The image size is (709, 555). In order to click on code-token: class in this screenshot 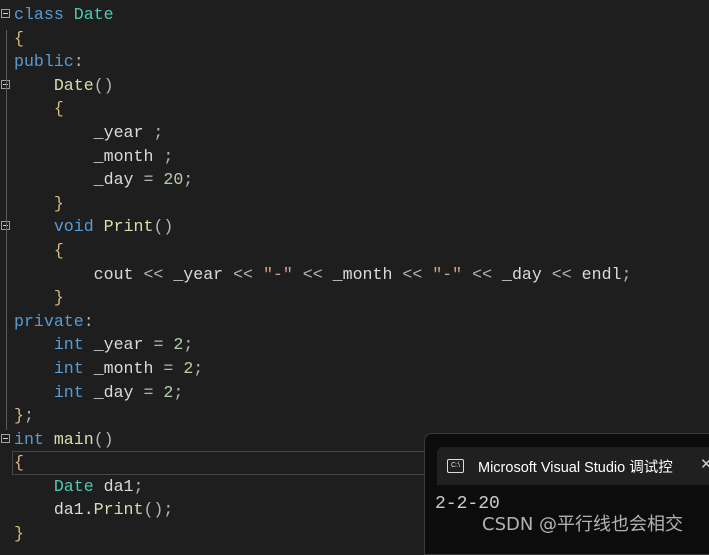, I will do `click(44, 14)`.